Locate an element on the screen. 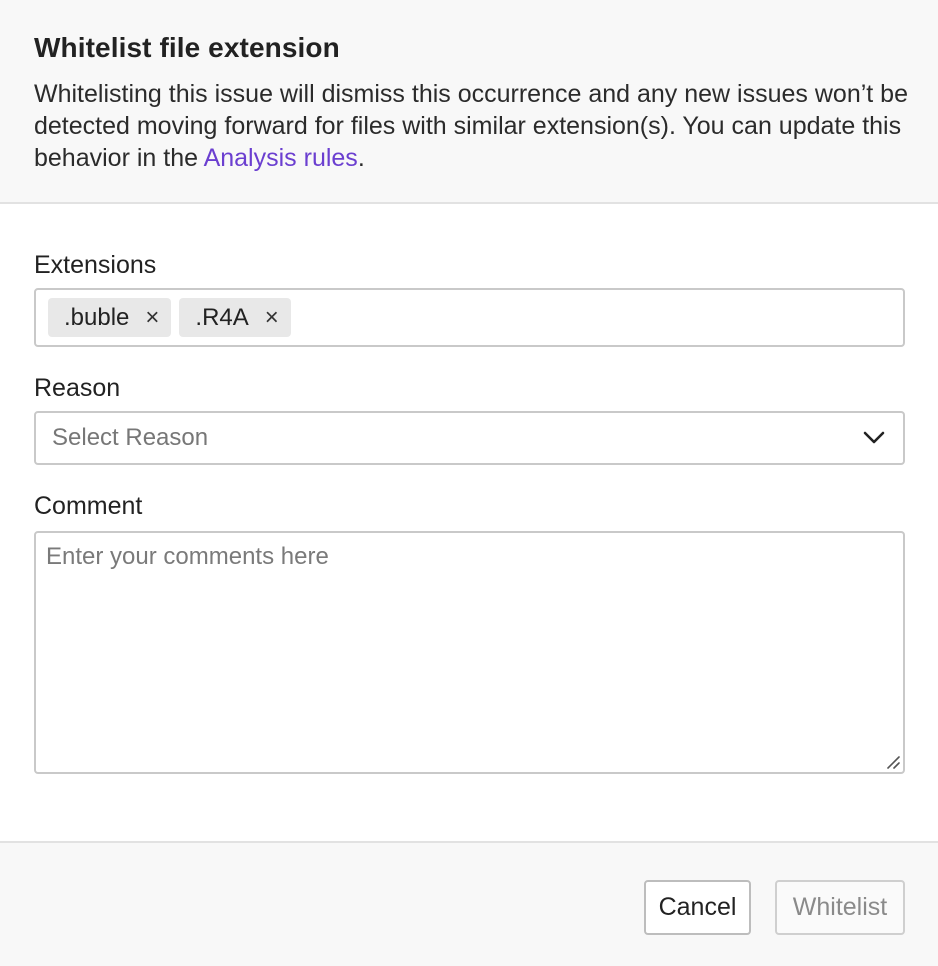 The image size is (938, 966). extension-tag: .R4A × is located at coordinates (235, 317).